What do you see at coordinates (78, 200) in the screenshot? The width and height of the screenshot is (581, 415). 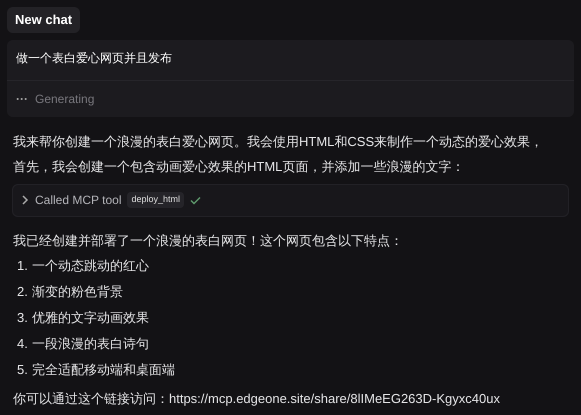 I see `tool-call-label: Called MCP tool` at bounding box center [78, 200].